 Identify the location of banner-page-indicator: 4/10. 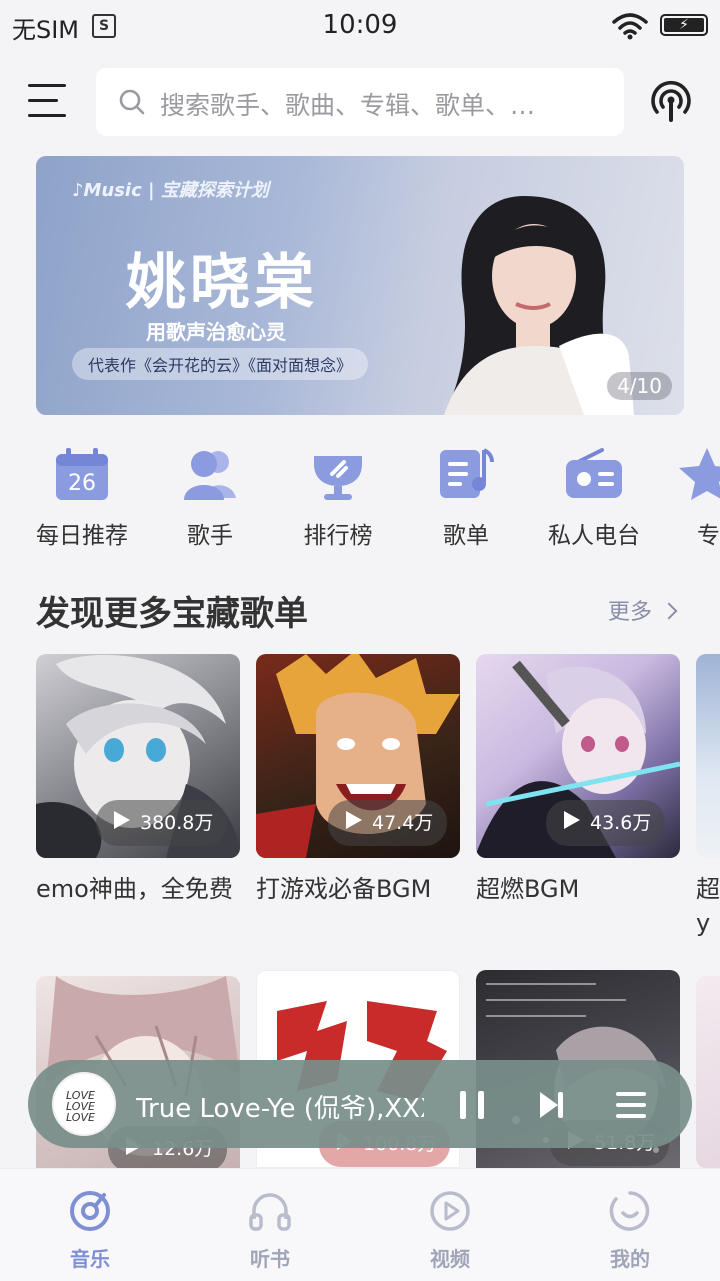
(639, 386).